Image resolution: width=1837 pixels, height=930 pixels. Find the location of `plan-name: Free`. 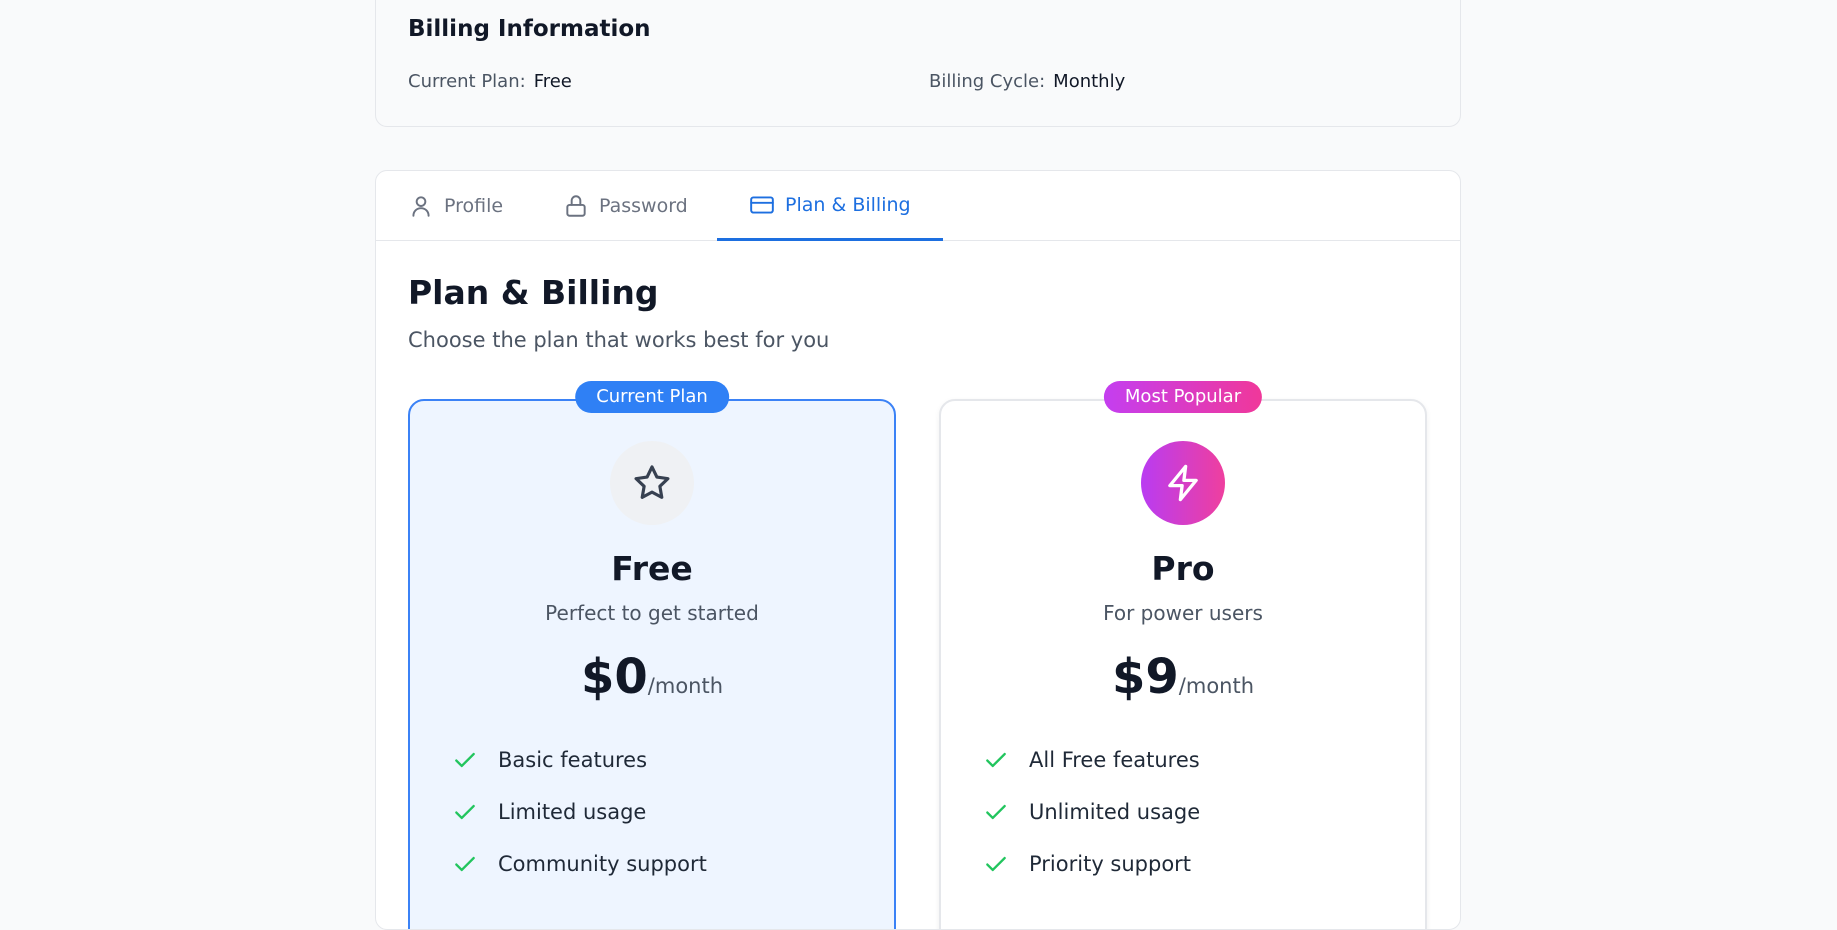

plan-name: Free is located at coordinates (652, 568).